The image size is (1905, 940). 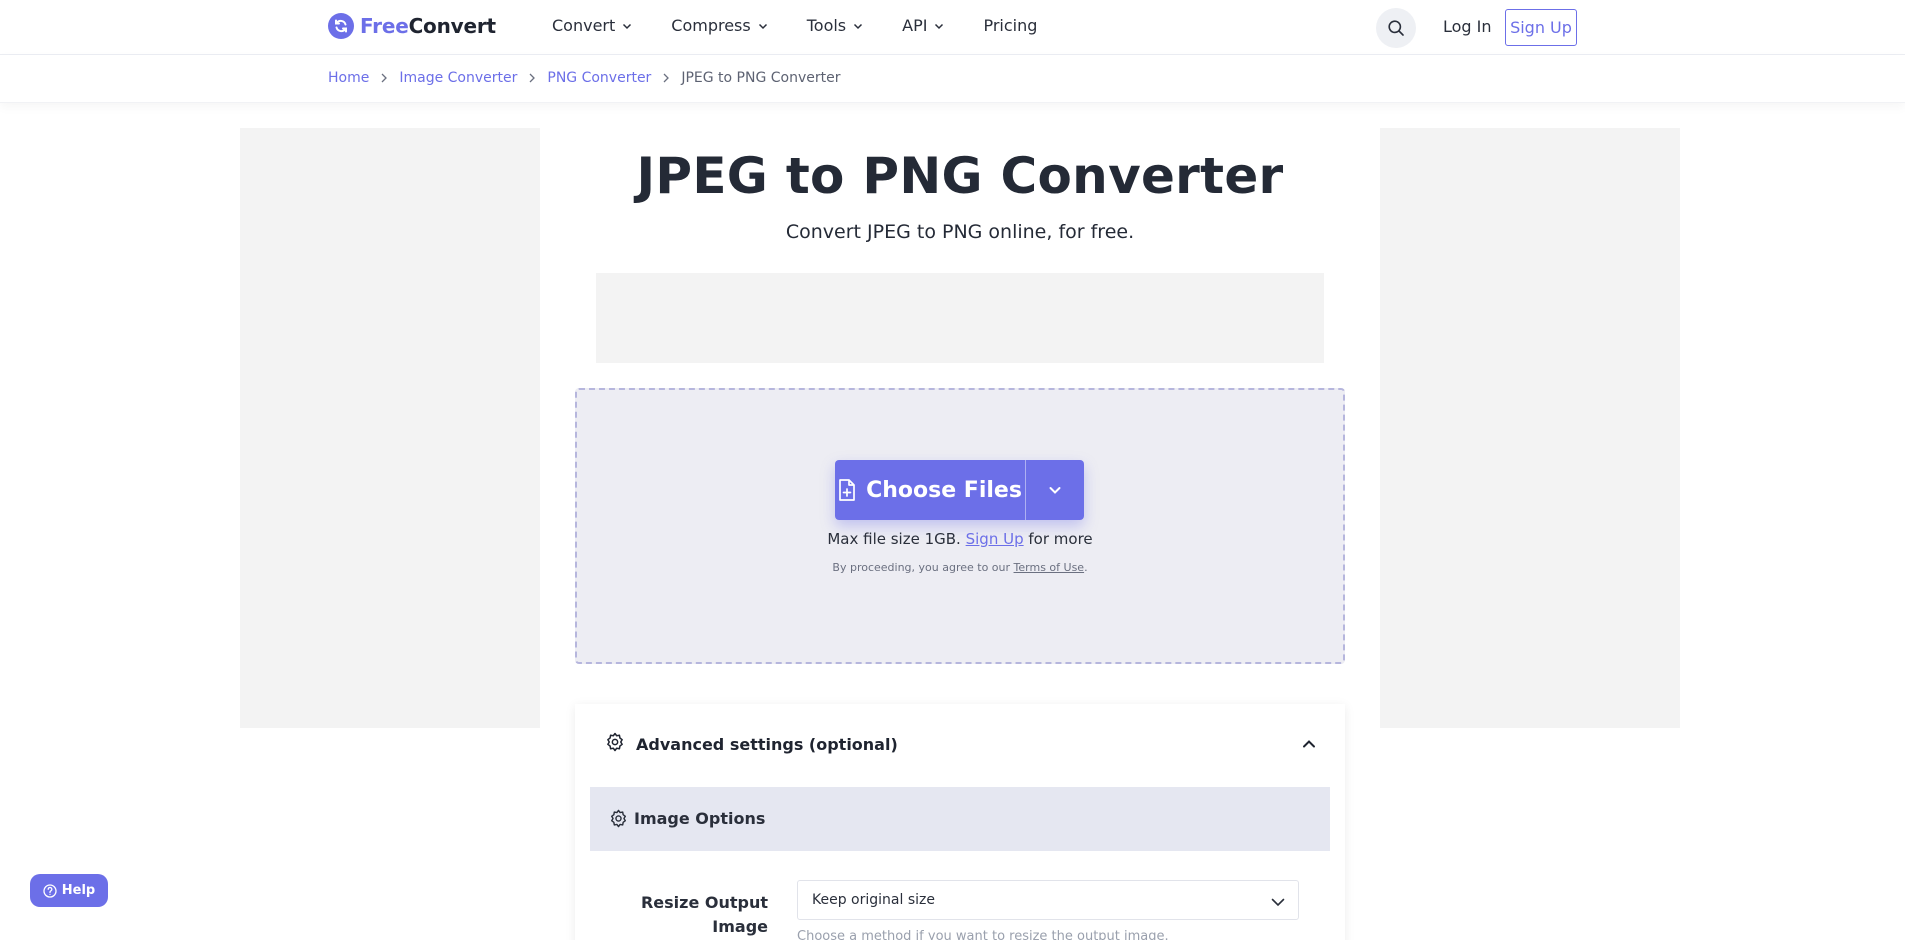 I want to click on file-add-icon, so click(x=847, y=490).